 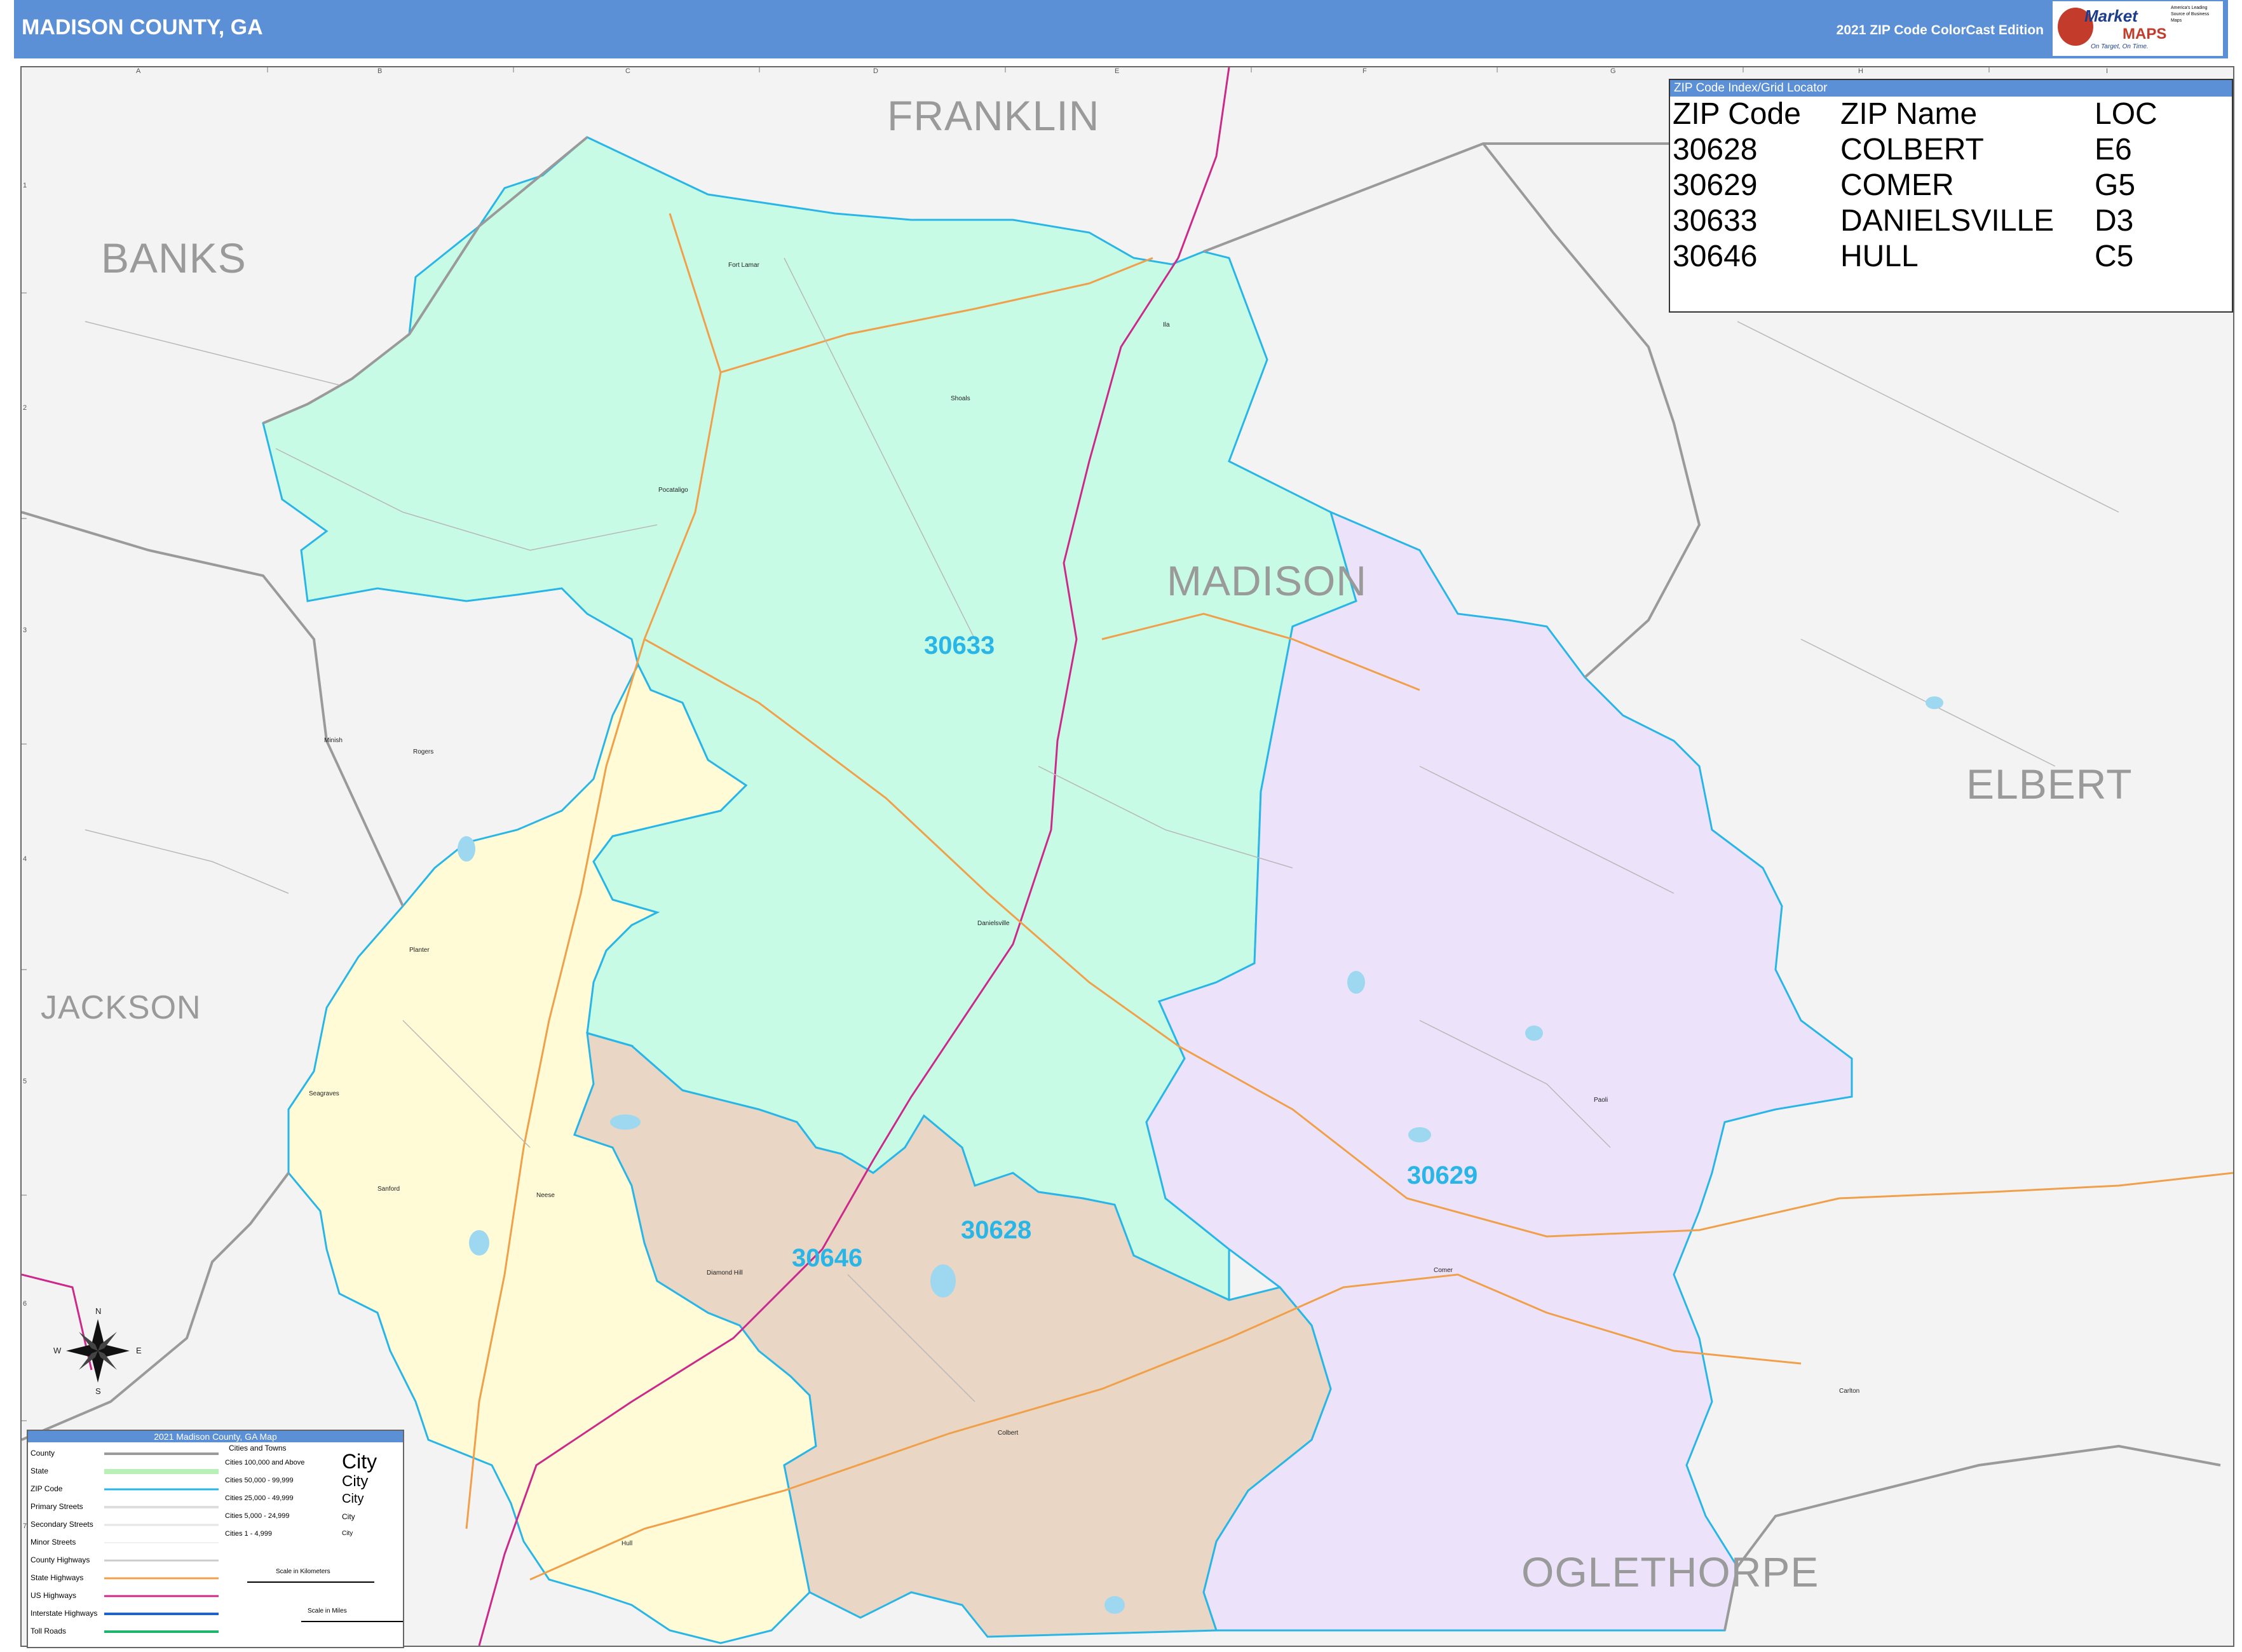 What do you see at coordinates (57, 1351) in the screenshot?
I see `compass-w: W` at bounding box center [57, 1351].